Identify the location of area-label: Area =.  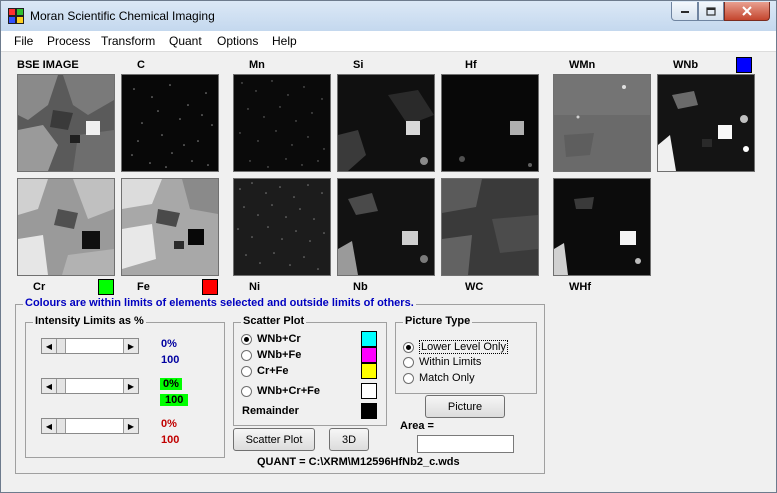
(417, 426).